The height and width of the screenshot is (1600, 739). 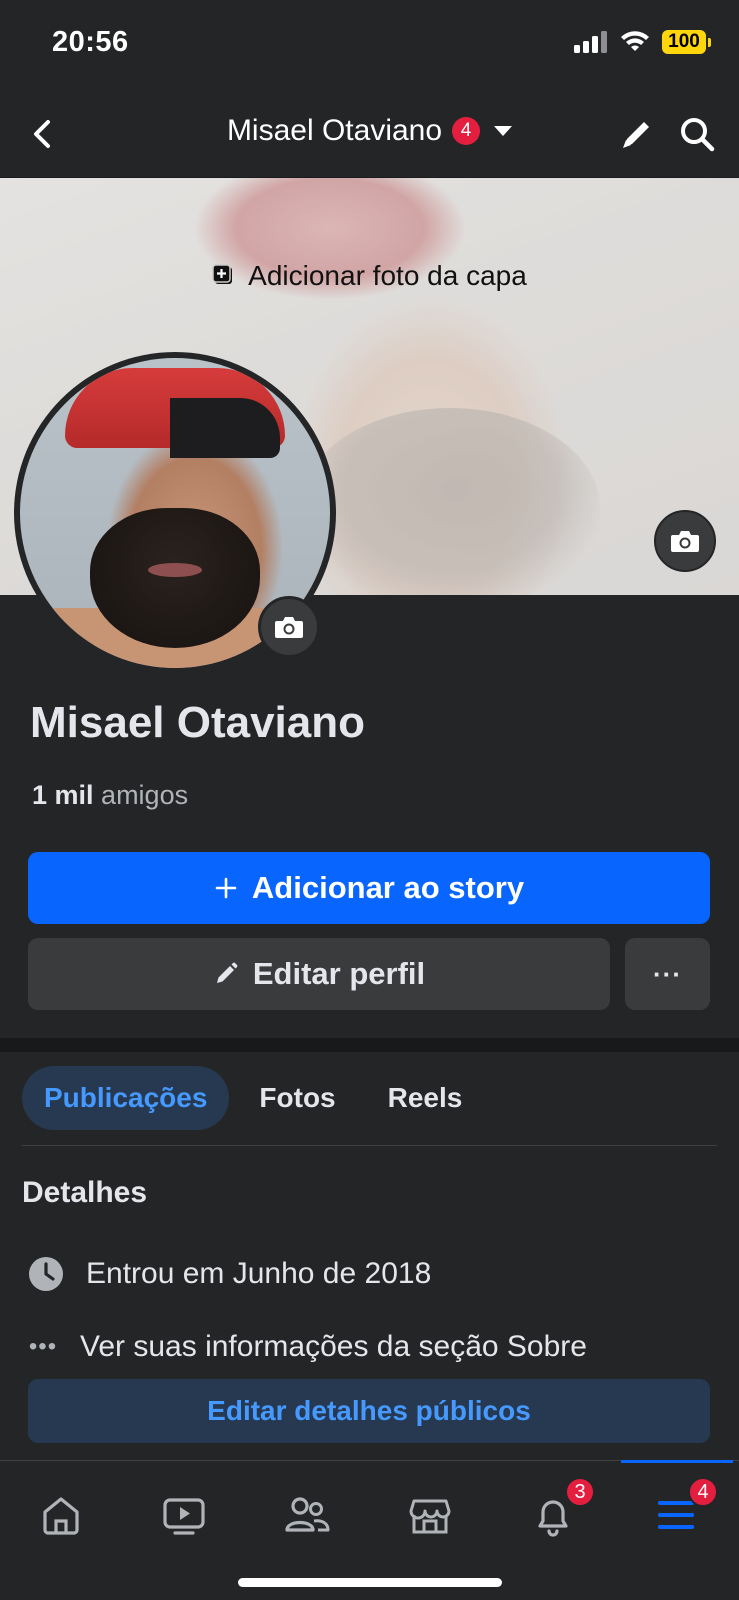 What do you see at coordinates (46, 1274) in the screenshot?
I see `clock-icon` at bounding box center [46, 1274].